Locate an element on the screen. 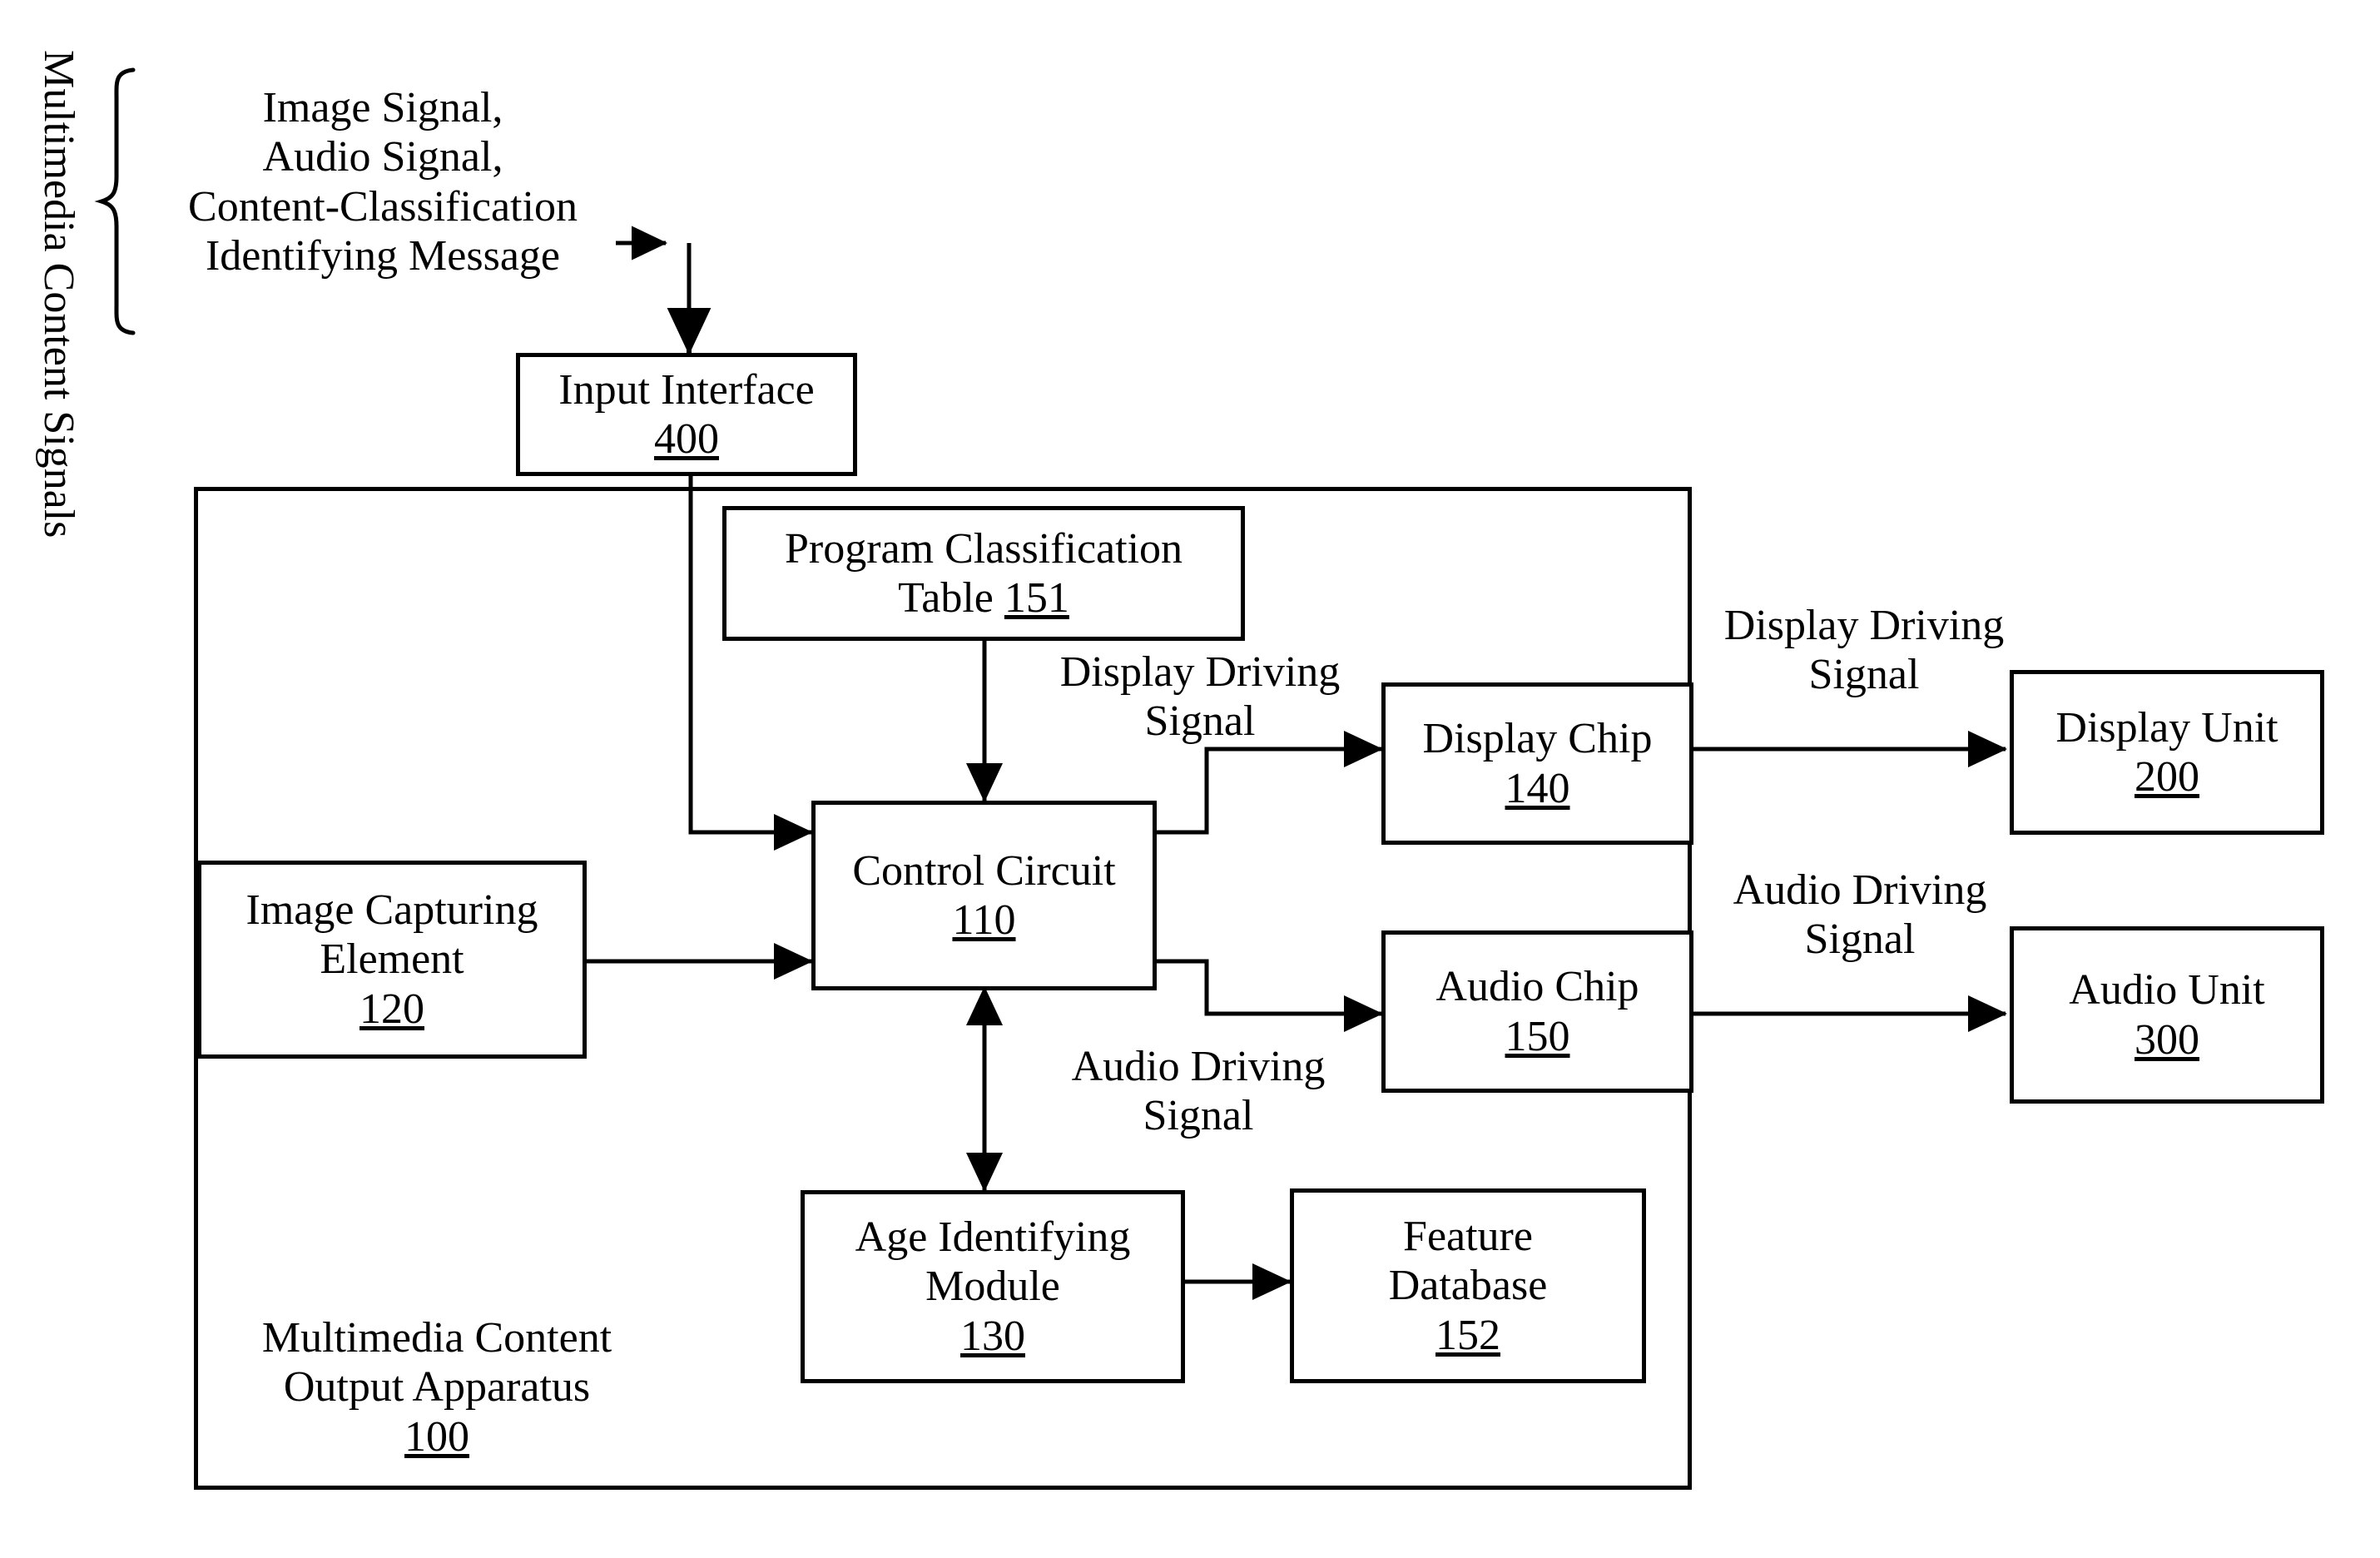 The height and width of the screenshot is (1558, 2380). apparatus-caption: Multimedia Content Output Apparatus 100 is located at coordinates (436, 1387).